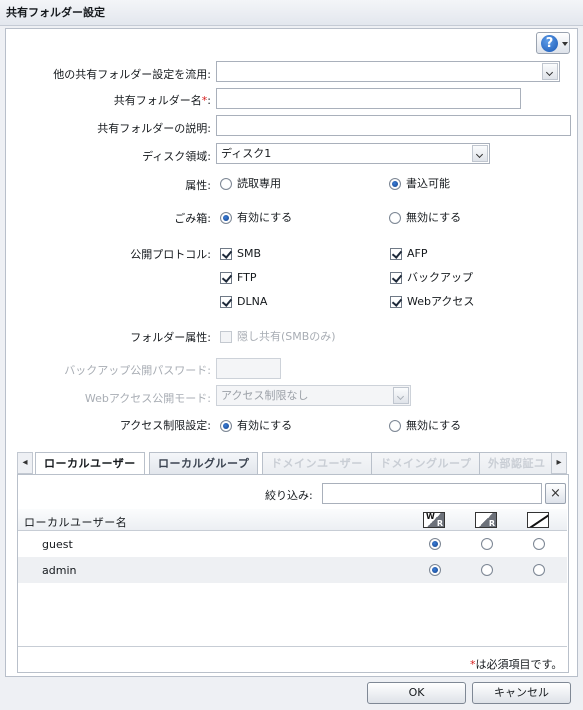 Image resolution: width=583 pixels, height=710 pixels. What do you see at coordinates (25, 463) in the screenshot?
I see `tab-scroll-left-icon: ◂` at bounding box center [25, 463].